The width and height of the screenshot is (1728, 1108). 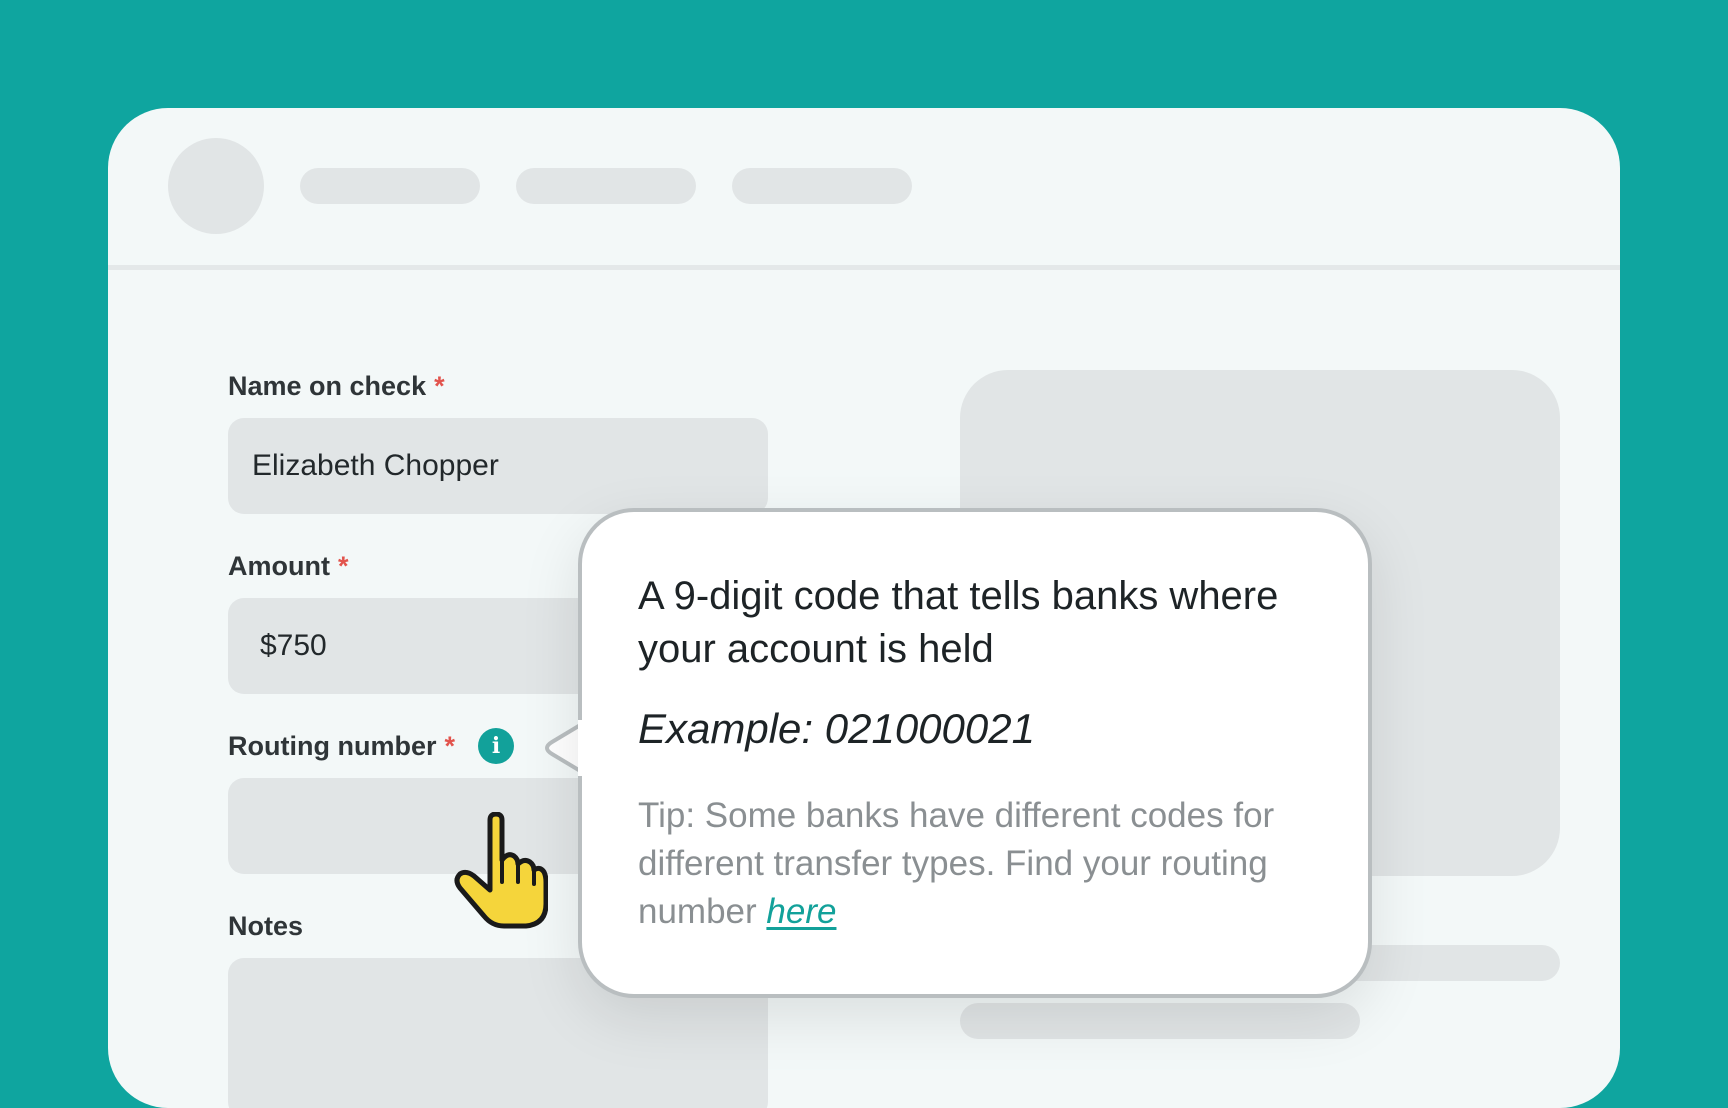 I want to click on tooltip-example: Example: 021000021, so click(x=836, y=728).